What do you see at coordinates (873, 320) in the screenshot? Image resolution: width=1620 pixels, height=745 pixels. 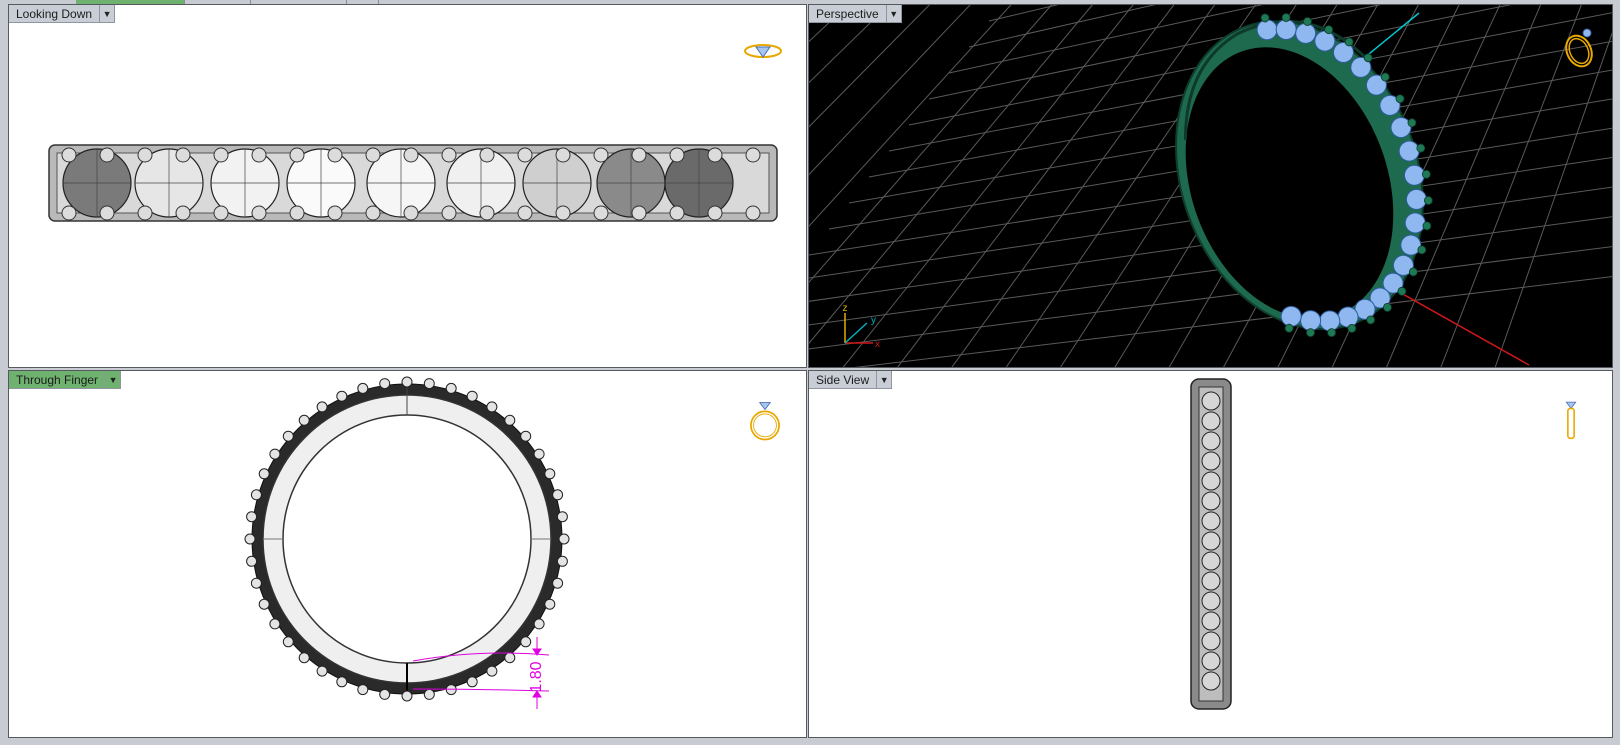 I see `axis-y-label: y` at bounding box center [873, 320].